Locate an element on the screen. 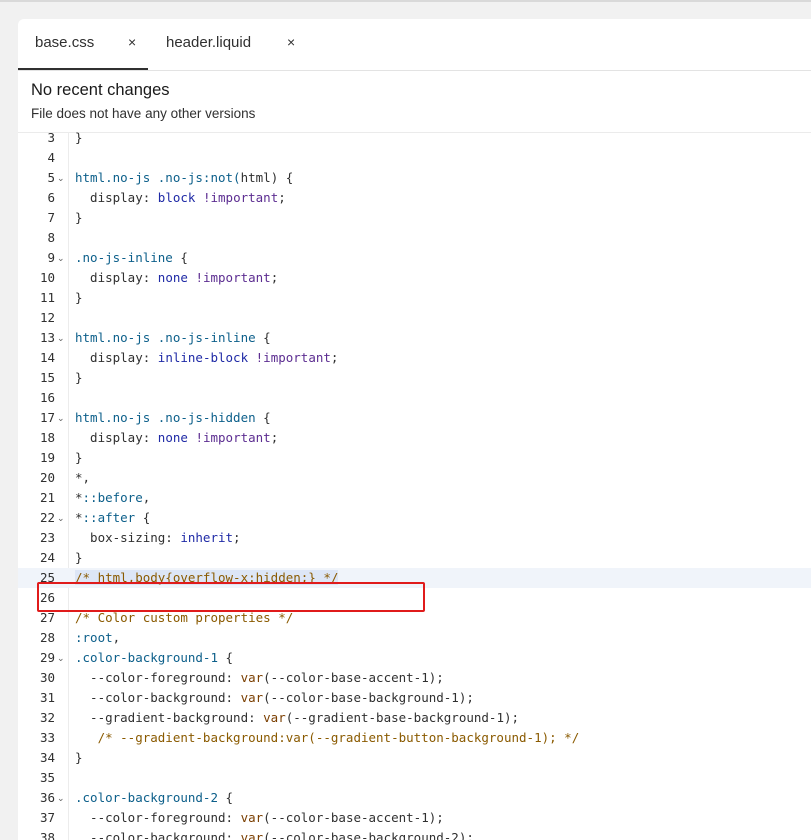 The image size is (811, 840). tab-label: header.liquid is located at coordinates (209, 42).